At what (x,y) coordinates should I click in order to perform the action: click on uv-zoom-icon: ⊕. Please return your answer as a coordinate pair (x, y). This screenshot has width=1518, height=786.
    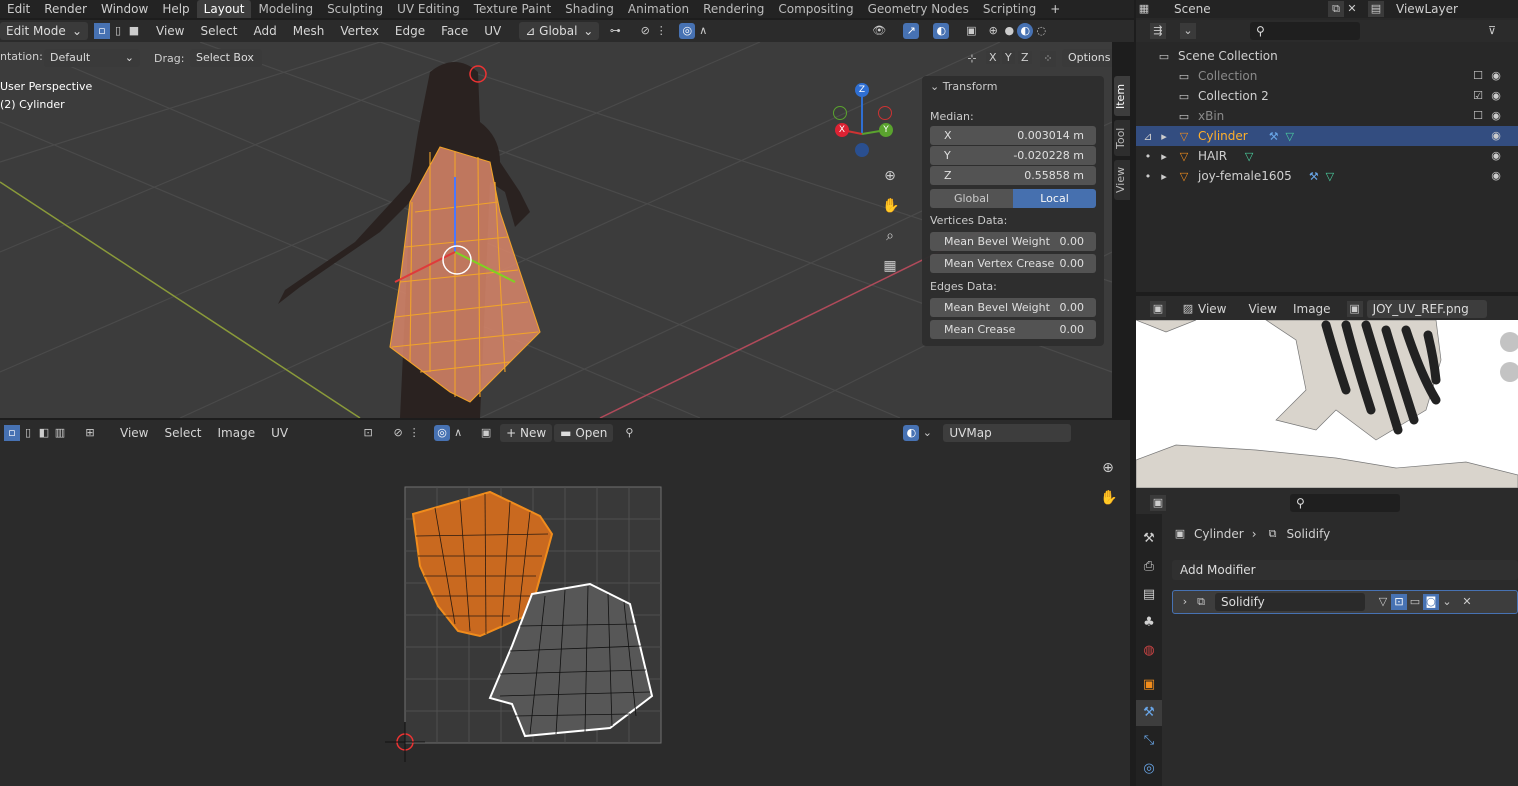
    Looking at the image, I should click on (1108, 468).